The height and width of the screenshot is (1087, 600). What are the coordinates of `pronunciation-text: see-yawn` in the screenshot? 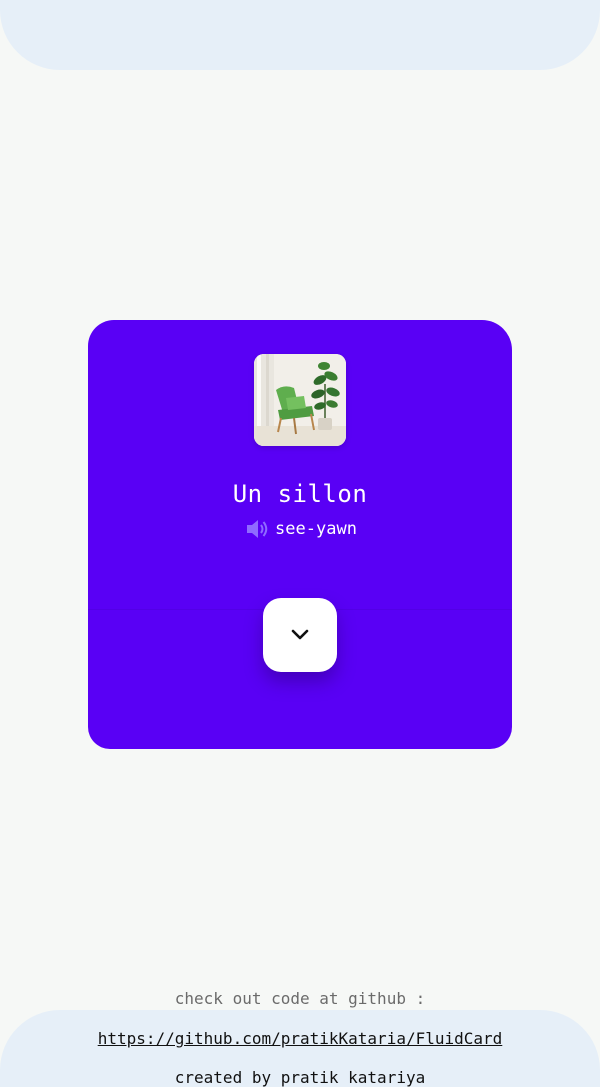 It's located at (316, 529).